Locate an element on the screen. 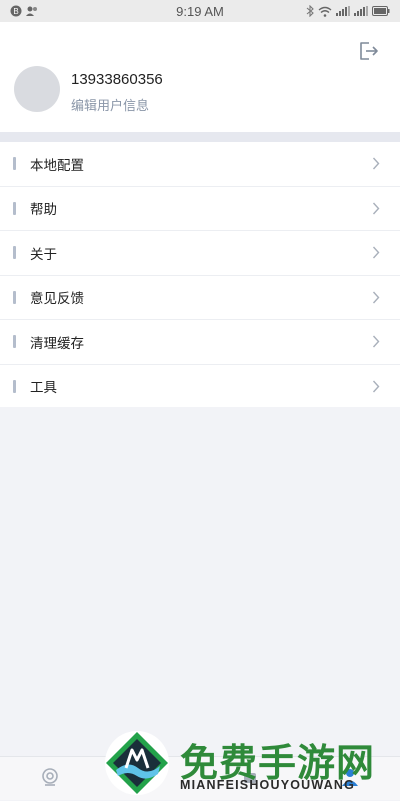 This screenshot has height=801, width=400. battery-icon is located at coordinates (381, 11).